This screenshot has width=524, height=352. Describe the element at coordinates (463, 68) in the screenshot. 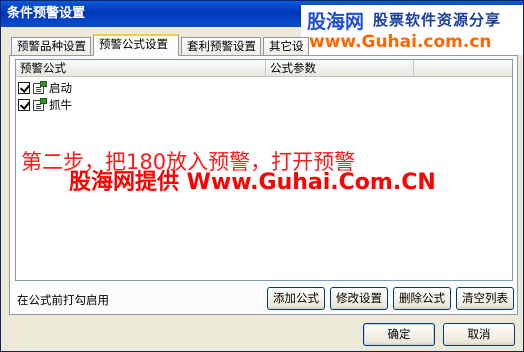

I see `column-header-blank` at that location.